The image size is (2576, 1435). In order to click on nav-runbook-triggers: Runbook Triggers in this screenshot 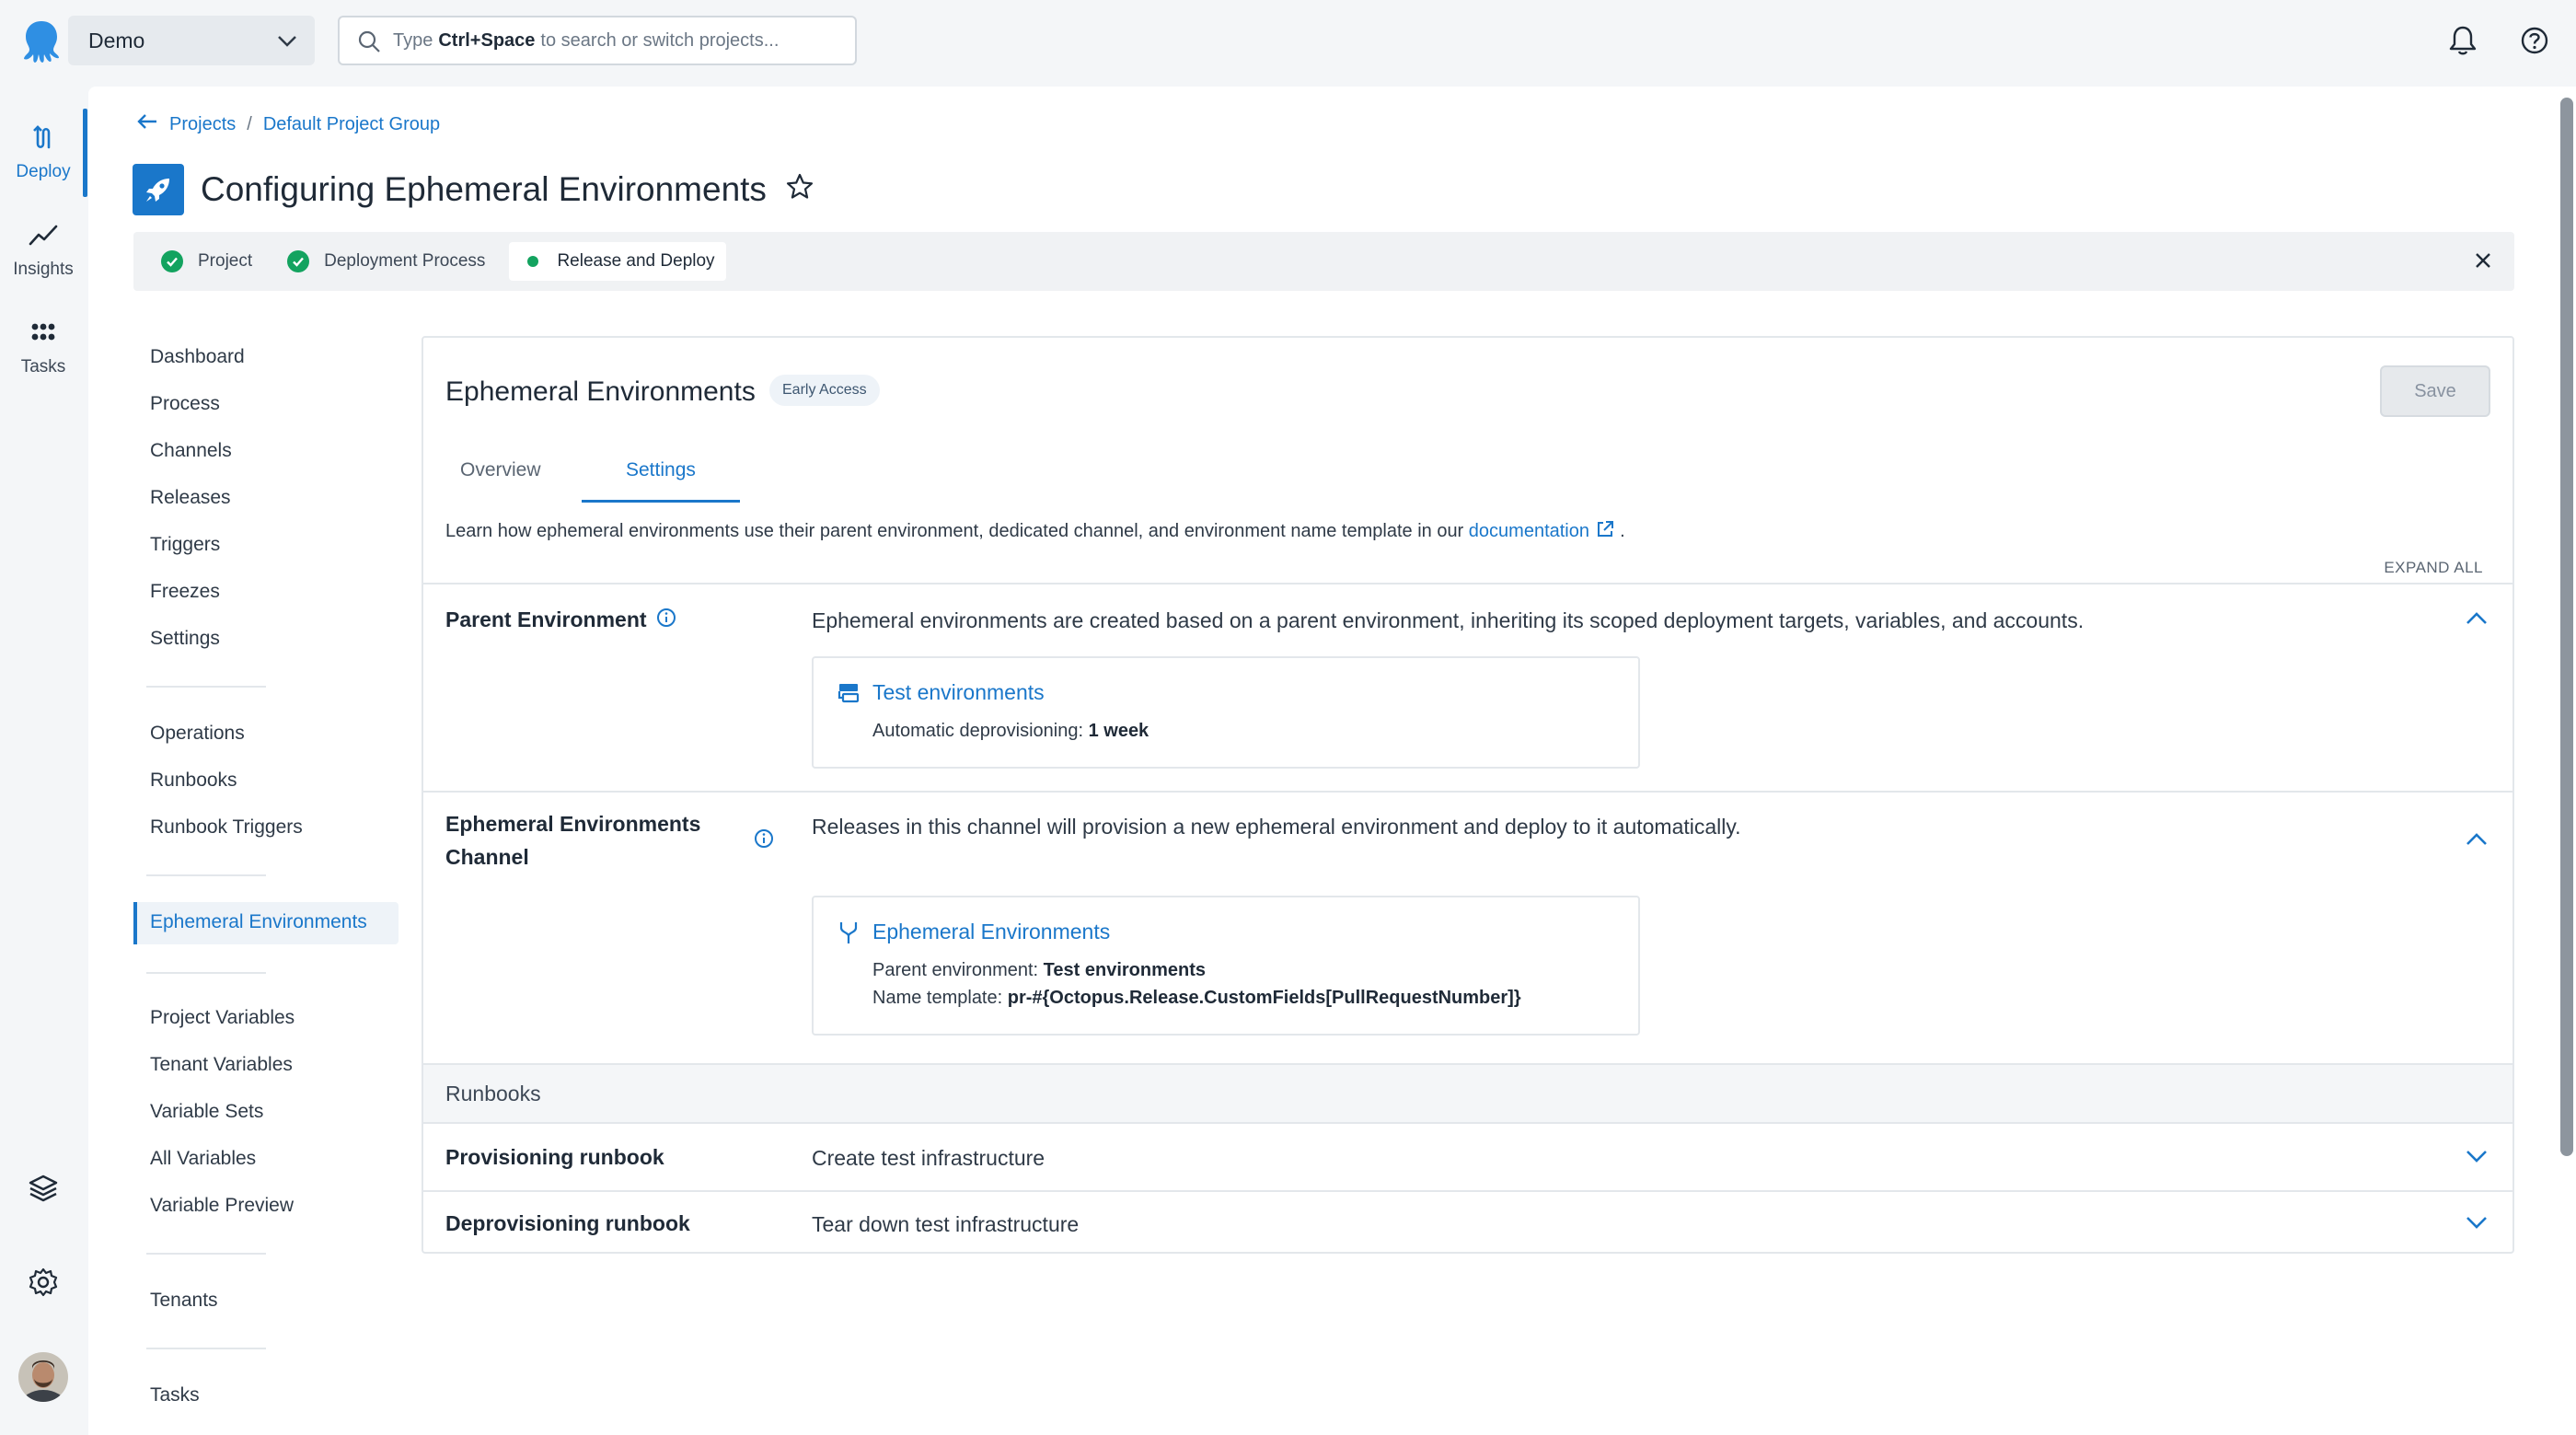, I will do `click(227, 828)`.